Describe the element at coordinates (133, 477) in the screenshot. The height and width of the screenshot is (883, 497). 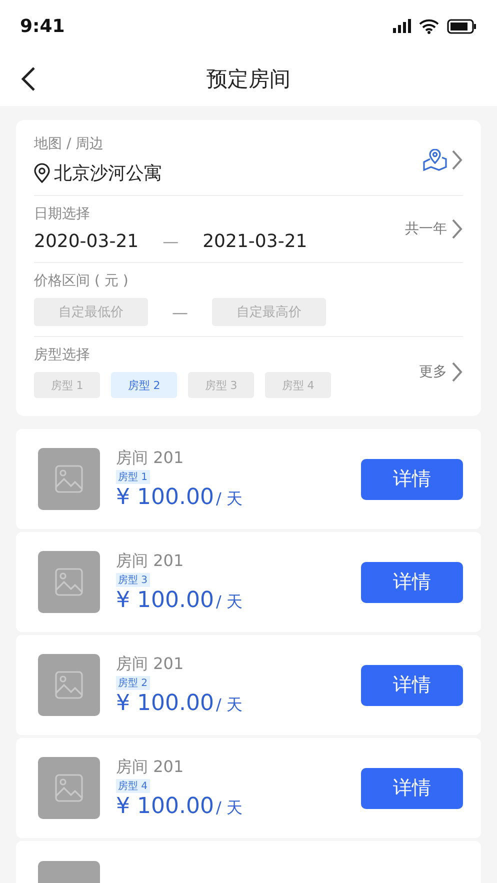
I see `room-type-tag: 房型 1` at that location.